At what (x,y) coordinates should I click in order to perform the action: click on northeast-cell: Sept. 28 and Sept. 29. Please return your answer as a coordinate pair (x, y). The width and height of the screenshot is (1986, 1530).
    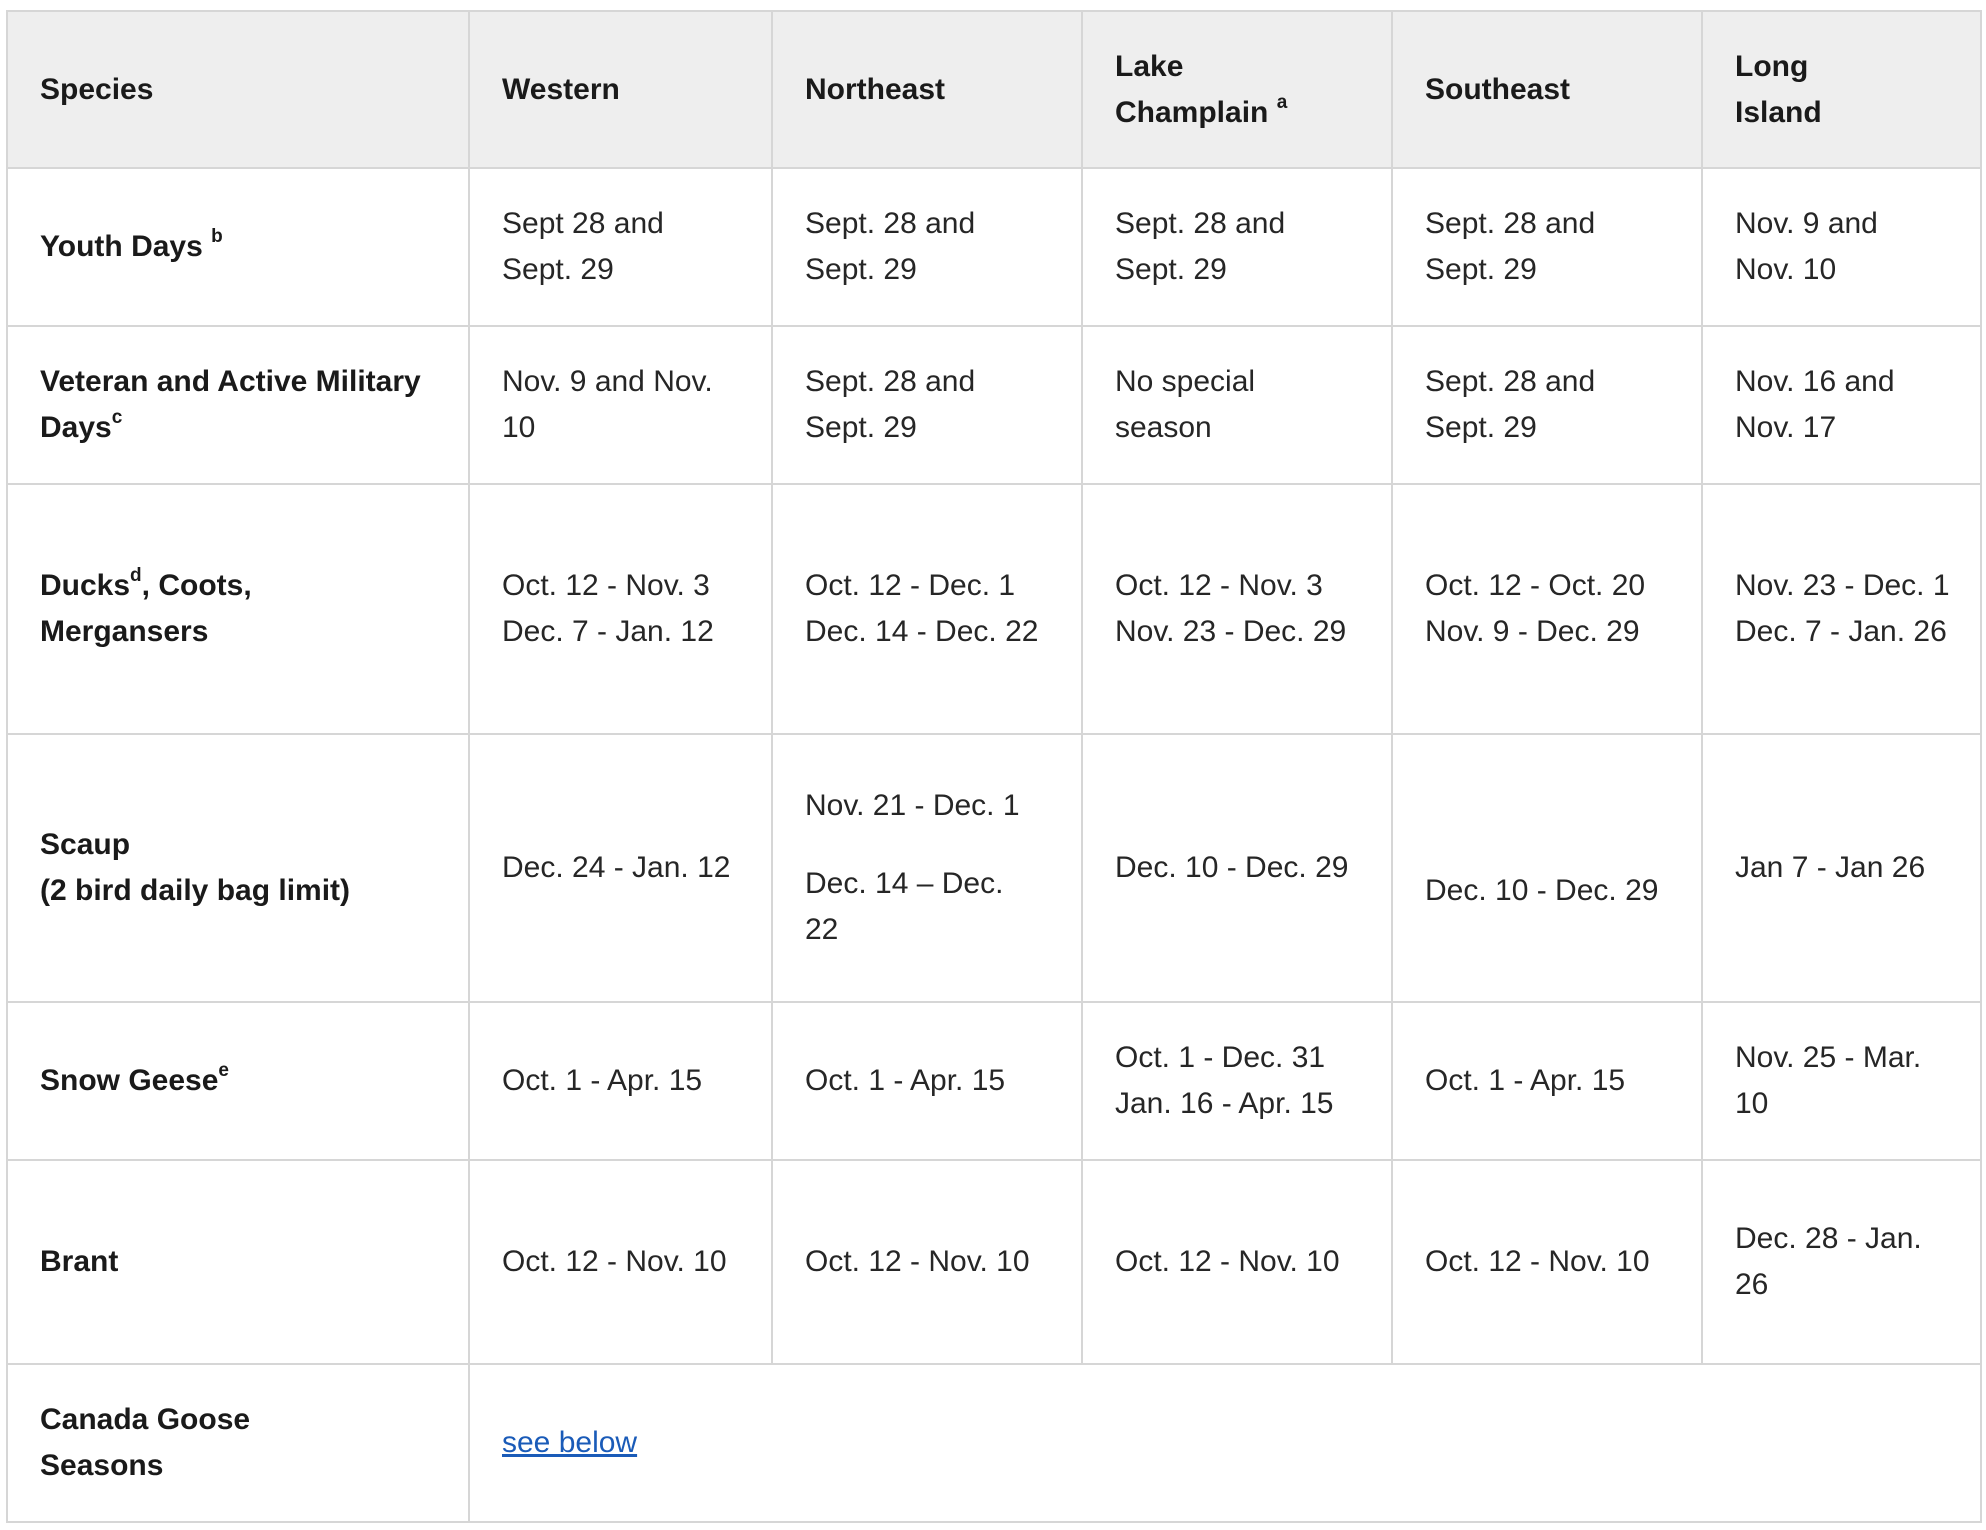
    Looking at the image, I should click on (927, 405).